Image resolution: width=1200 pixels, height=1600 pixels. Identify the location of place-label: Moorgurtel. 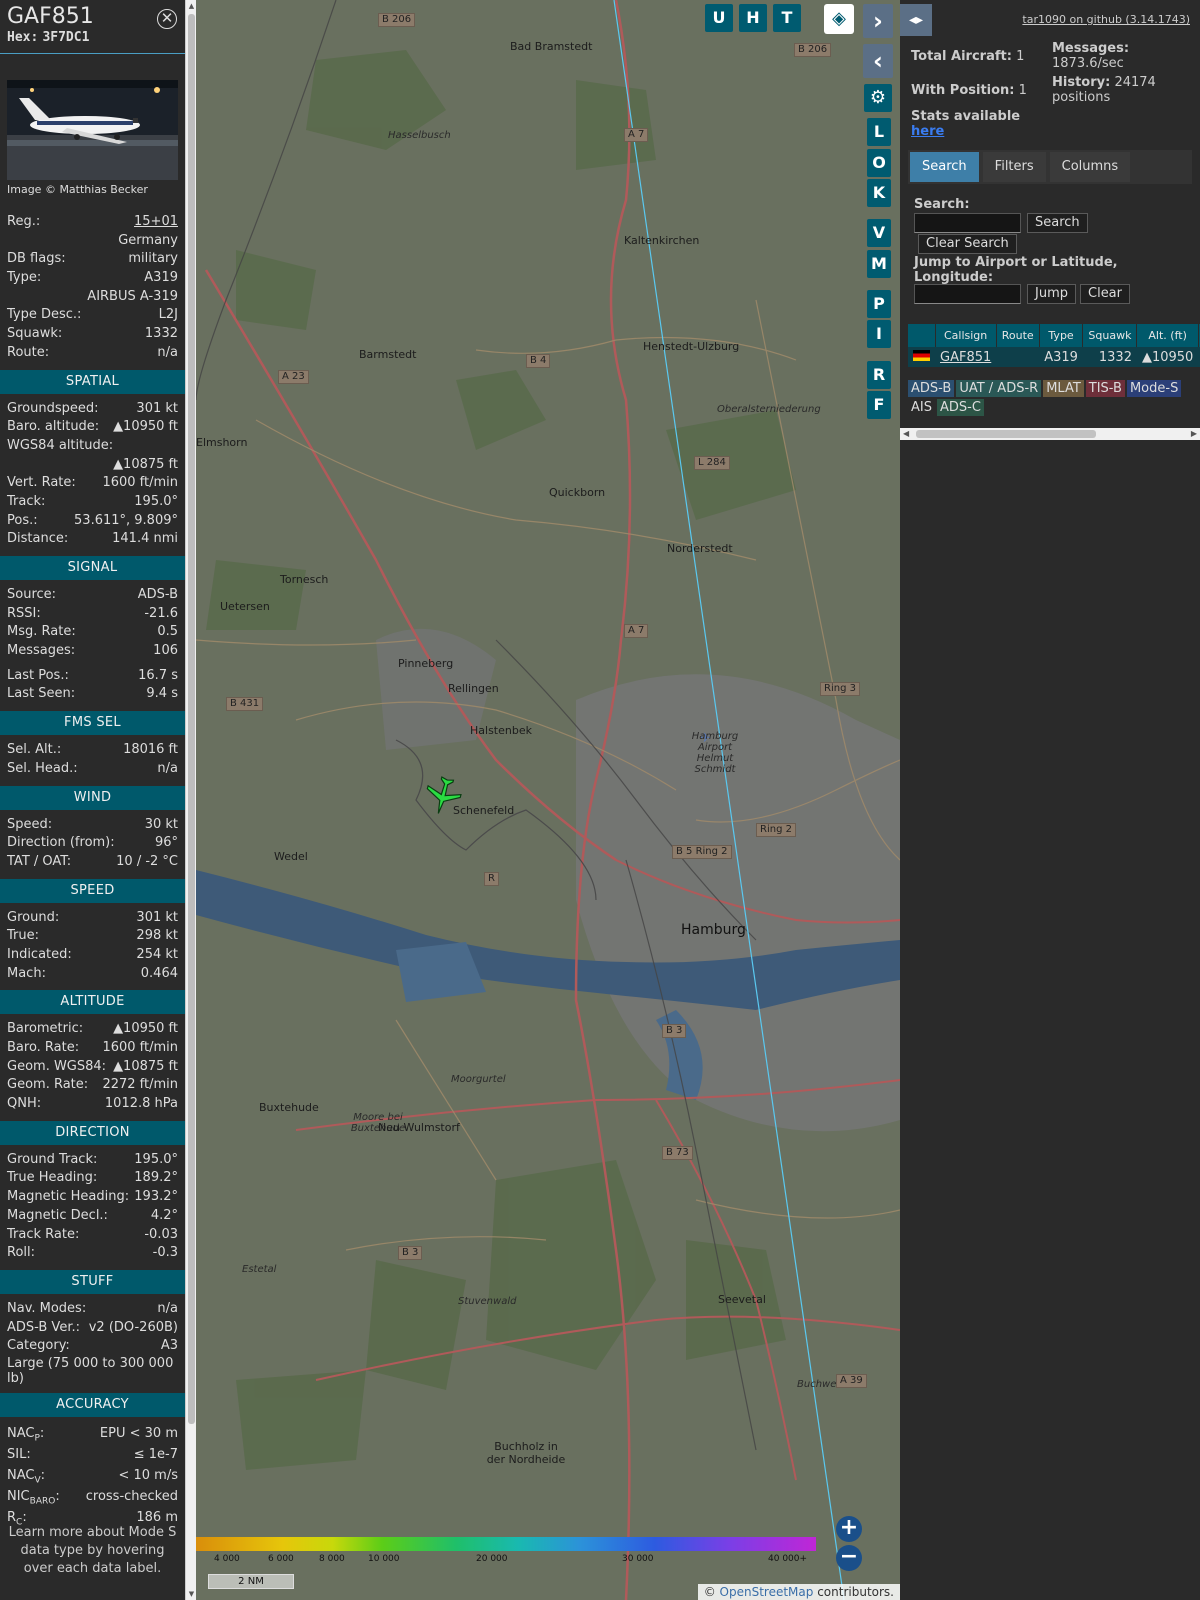
(478, 1079).